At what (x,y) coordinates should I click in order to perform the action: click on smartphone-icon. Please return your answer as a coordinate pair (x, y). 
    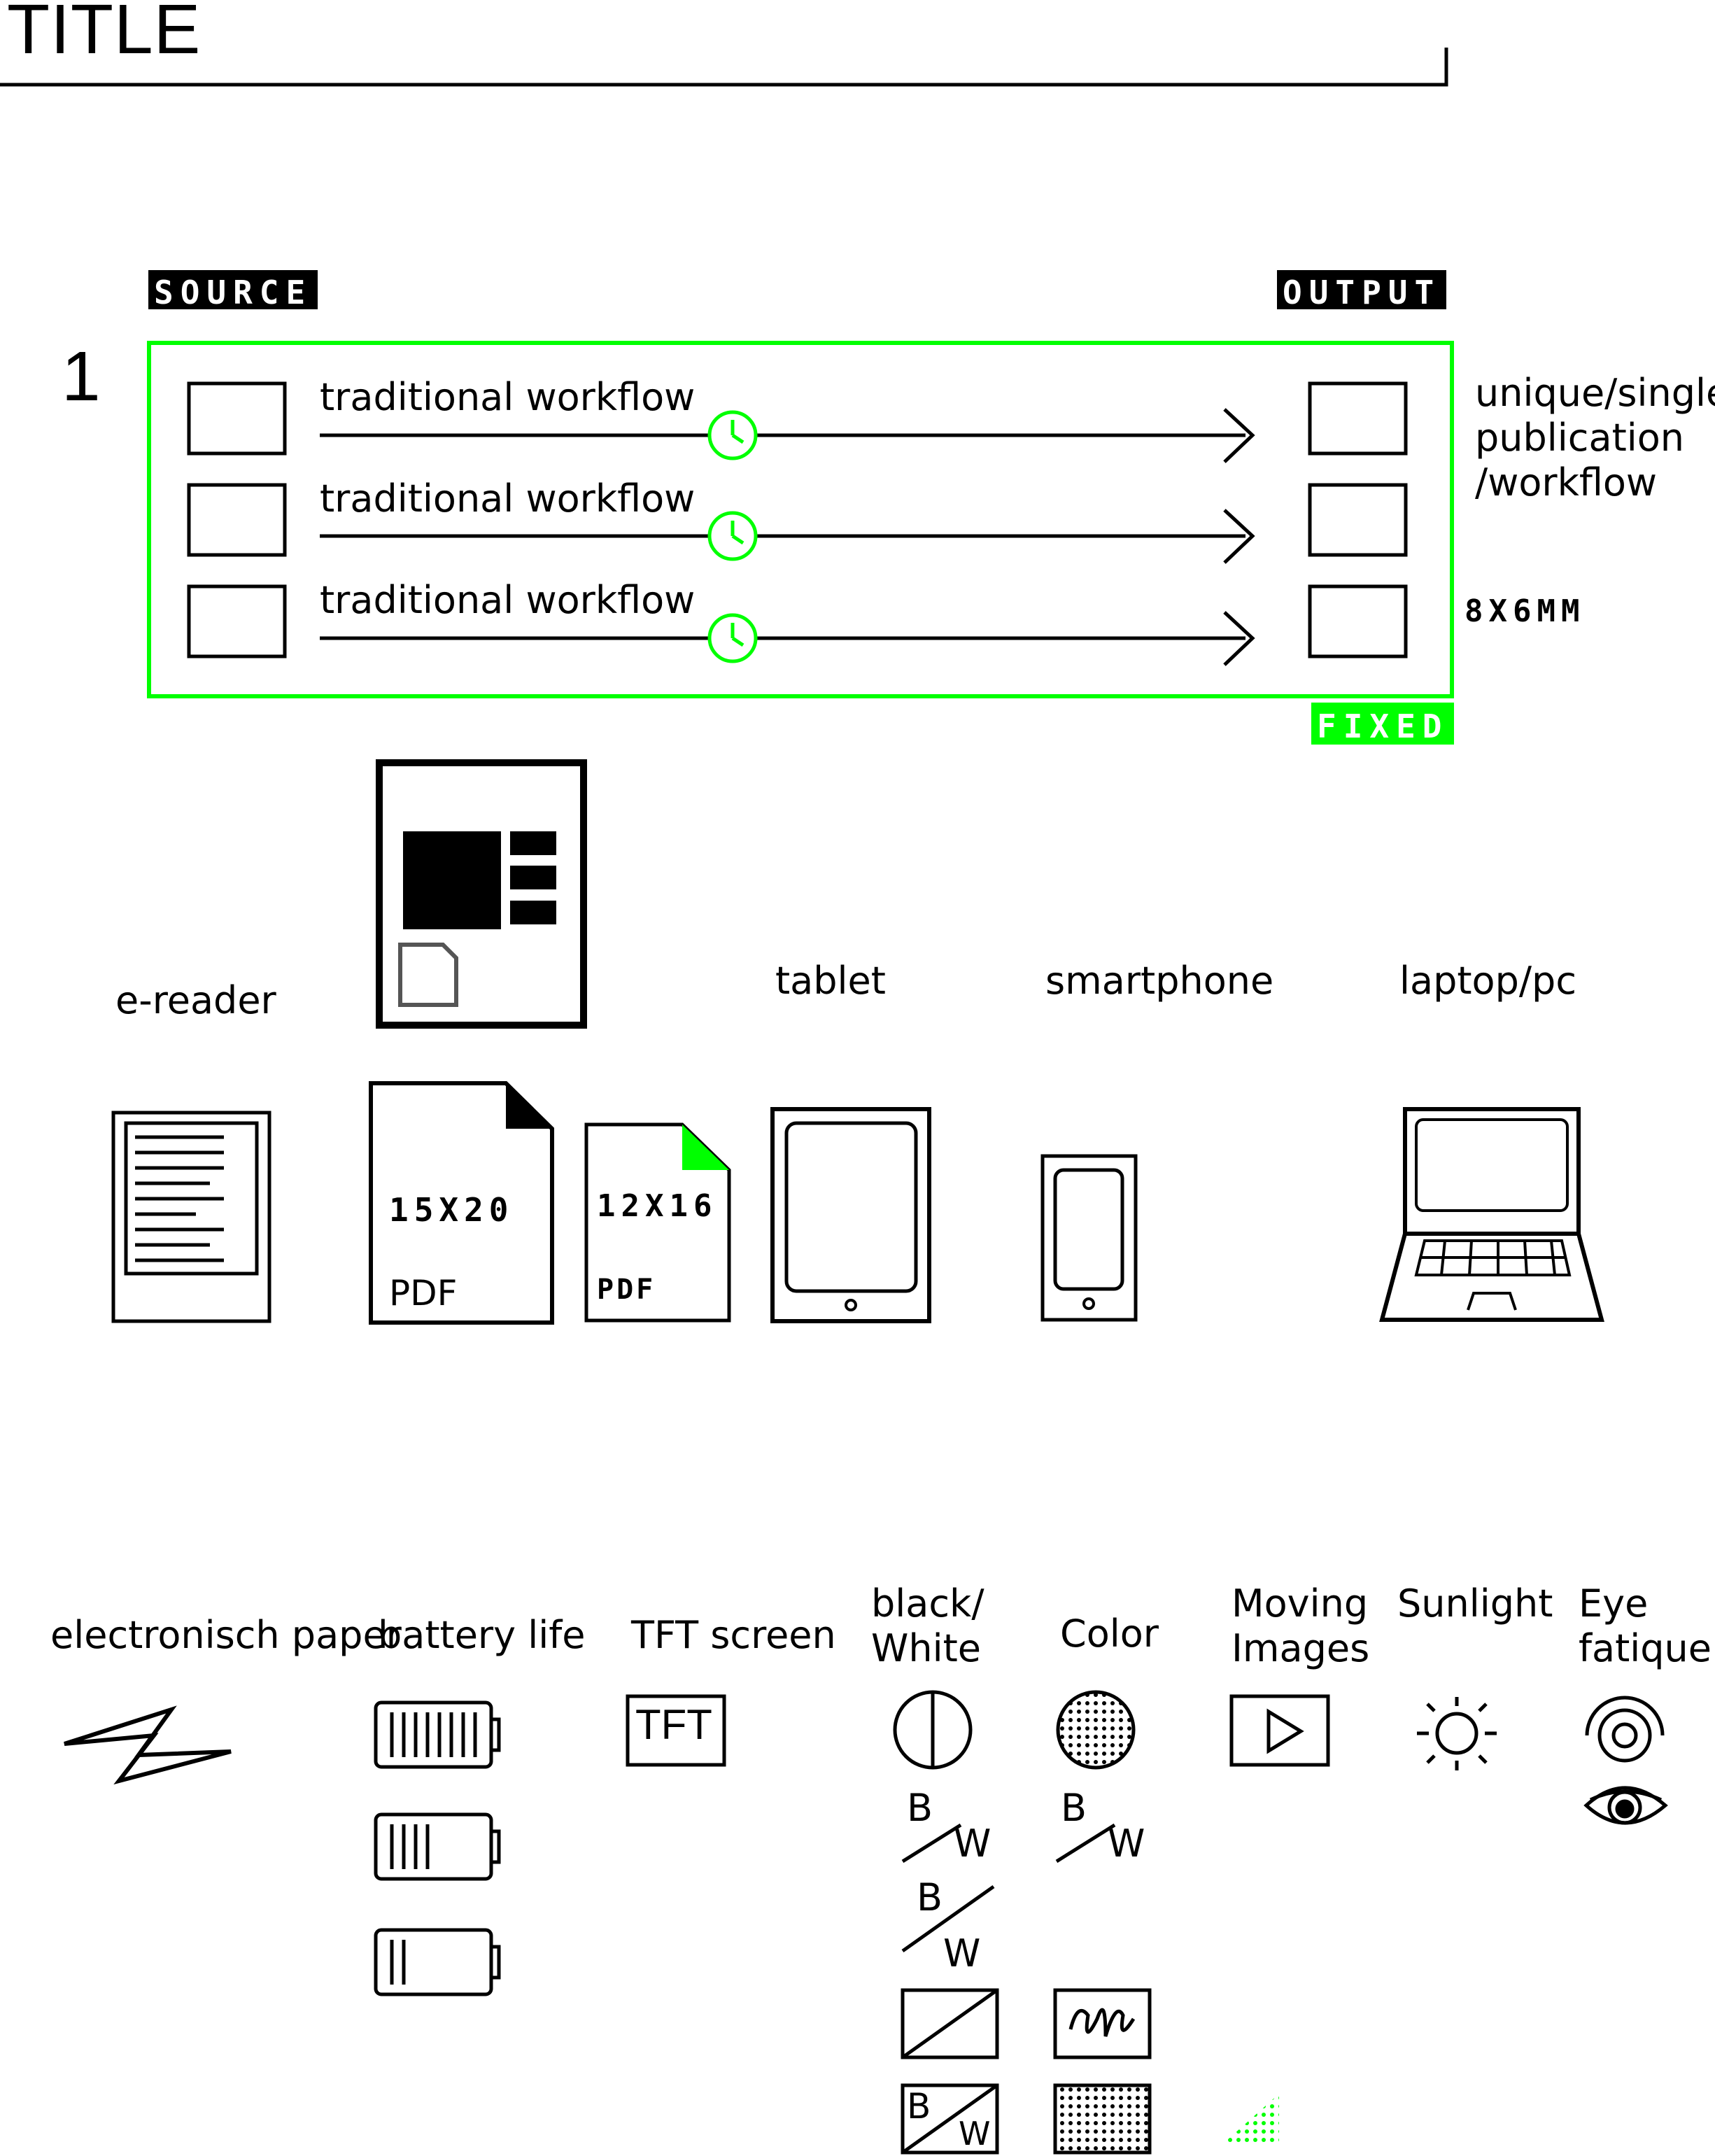
    Looking at the image, I should click on (1089, 1238).